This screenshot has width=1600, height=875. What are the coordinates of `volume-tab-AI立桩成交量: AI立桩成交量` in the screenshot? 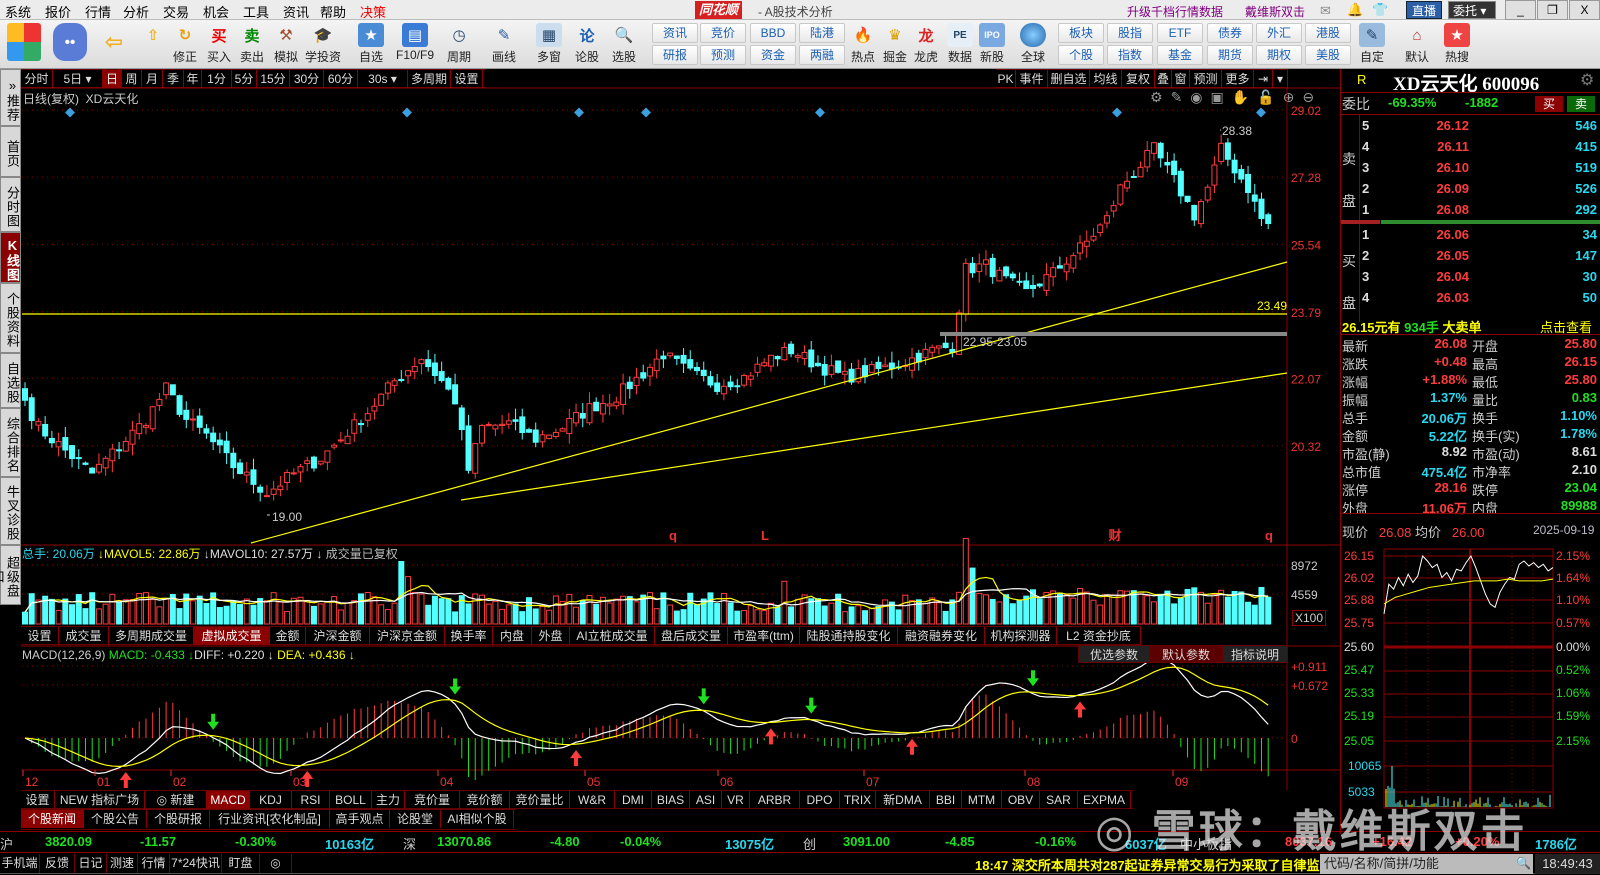 It's located at (612, 636).